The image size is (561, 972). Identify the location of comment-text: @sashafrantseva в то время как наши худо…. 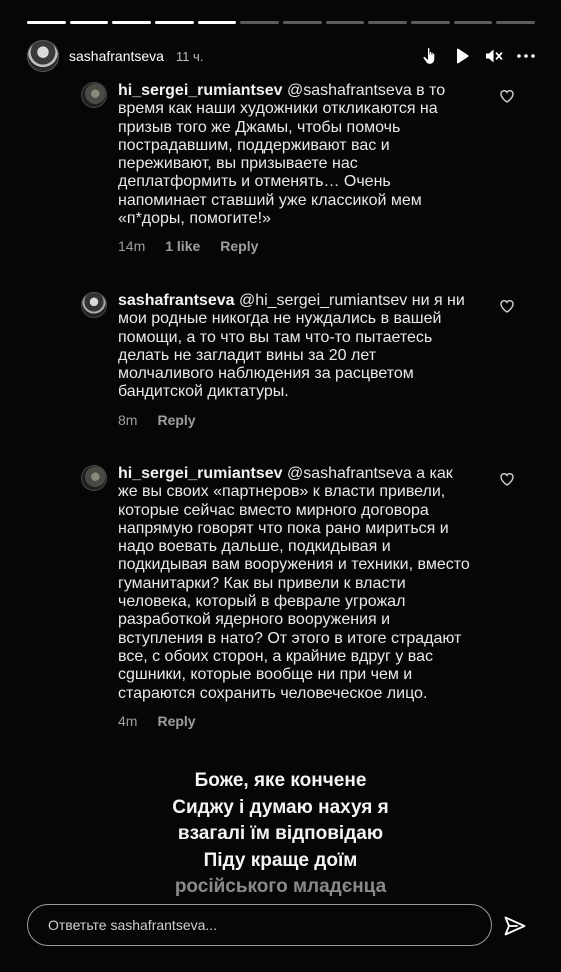
(282, 155).